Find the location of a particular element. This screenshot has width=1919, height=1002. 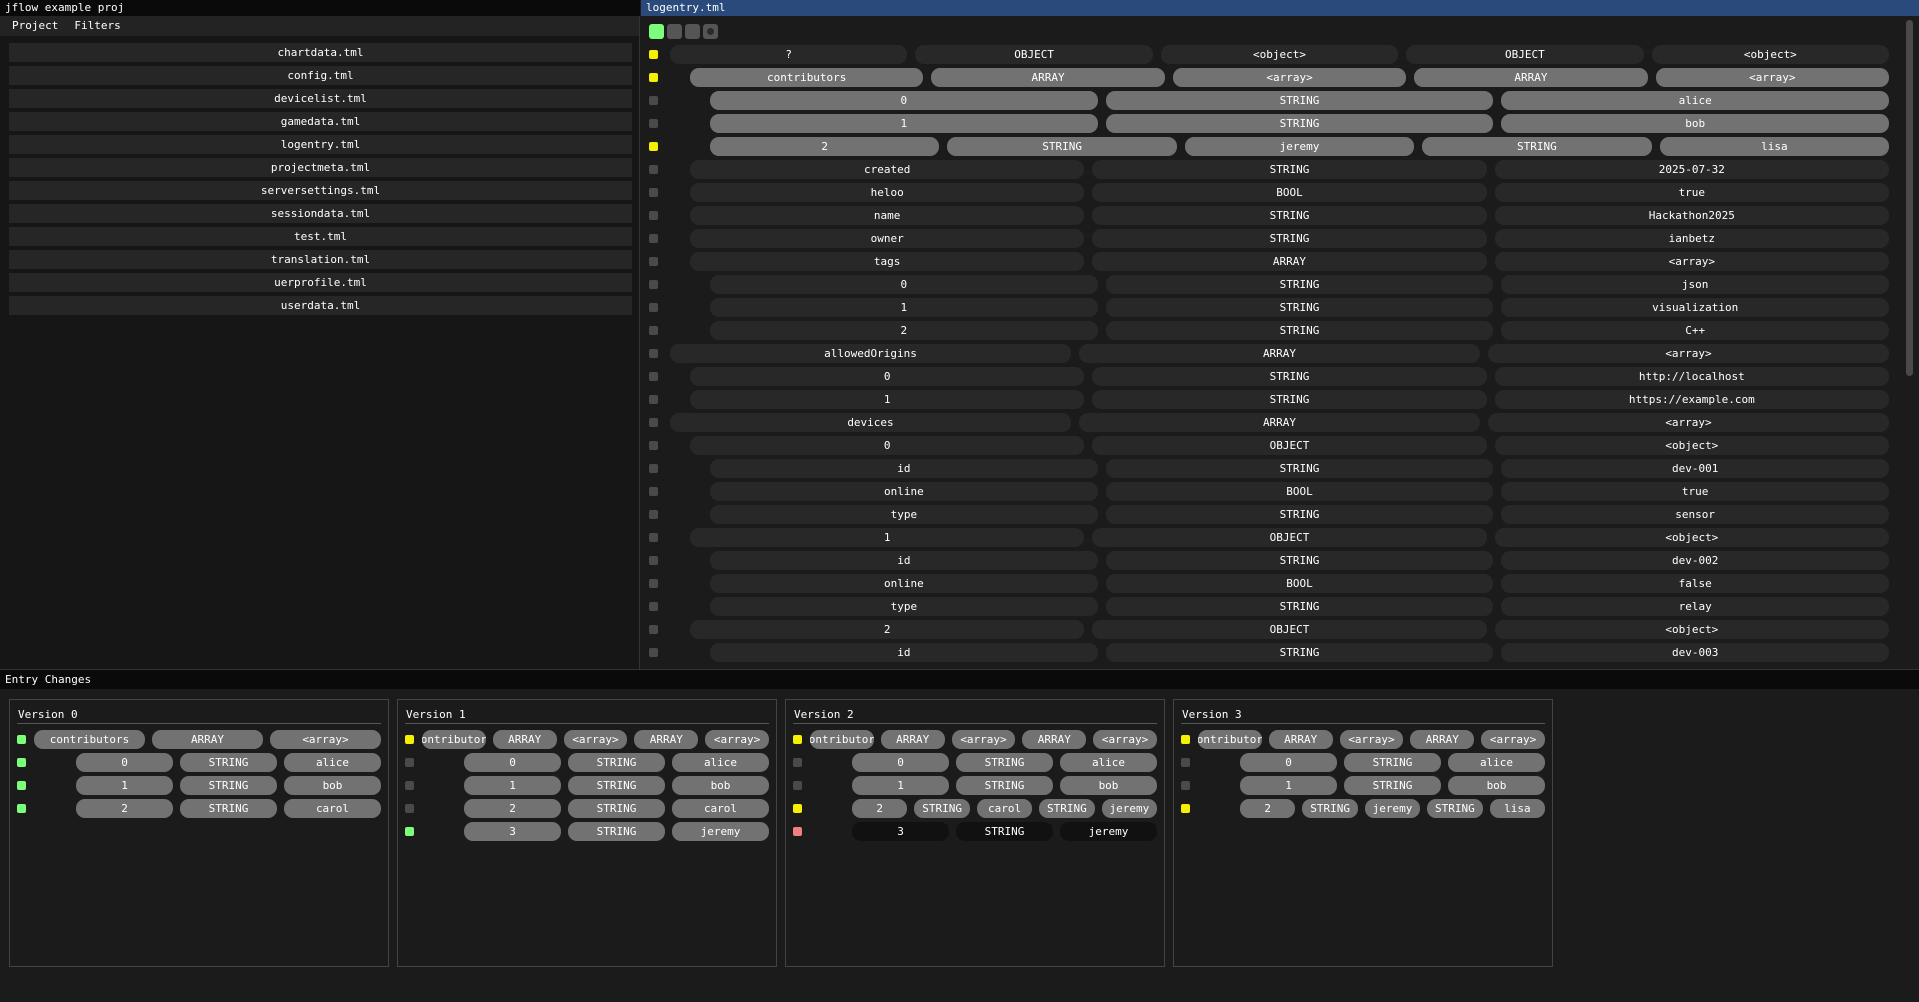

tree-row: id STRING dev-003 is located at coordinates (1269, 652).